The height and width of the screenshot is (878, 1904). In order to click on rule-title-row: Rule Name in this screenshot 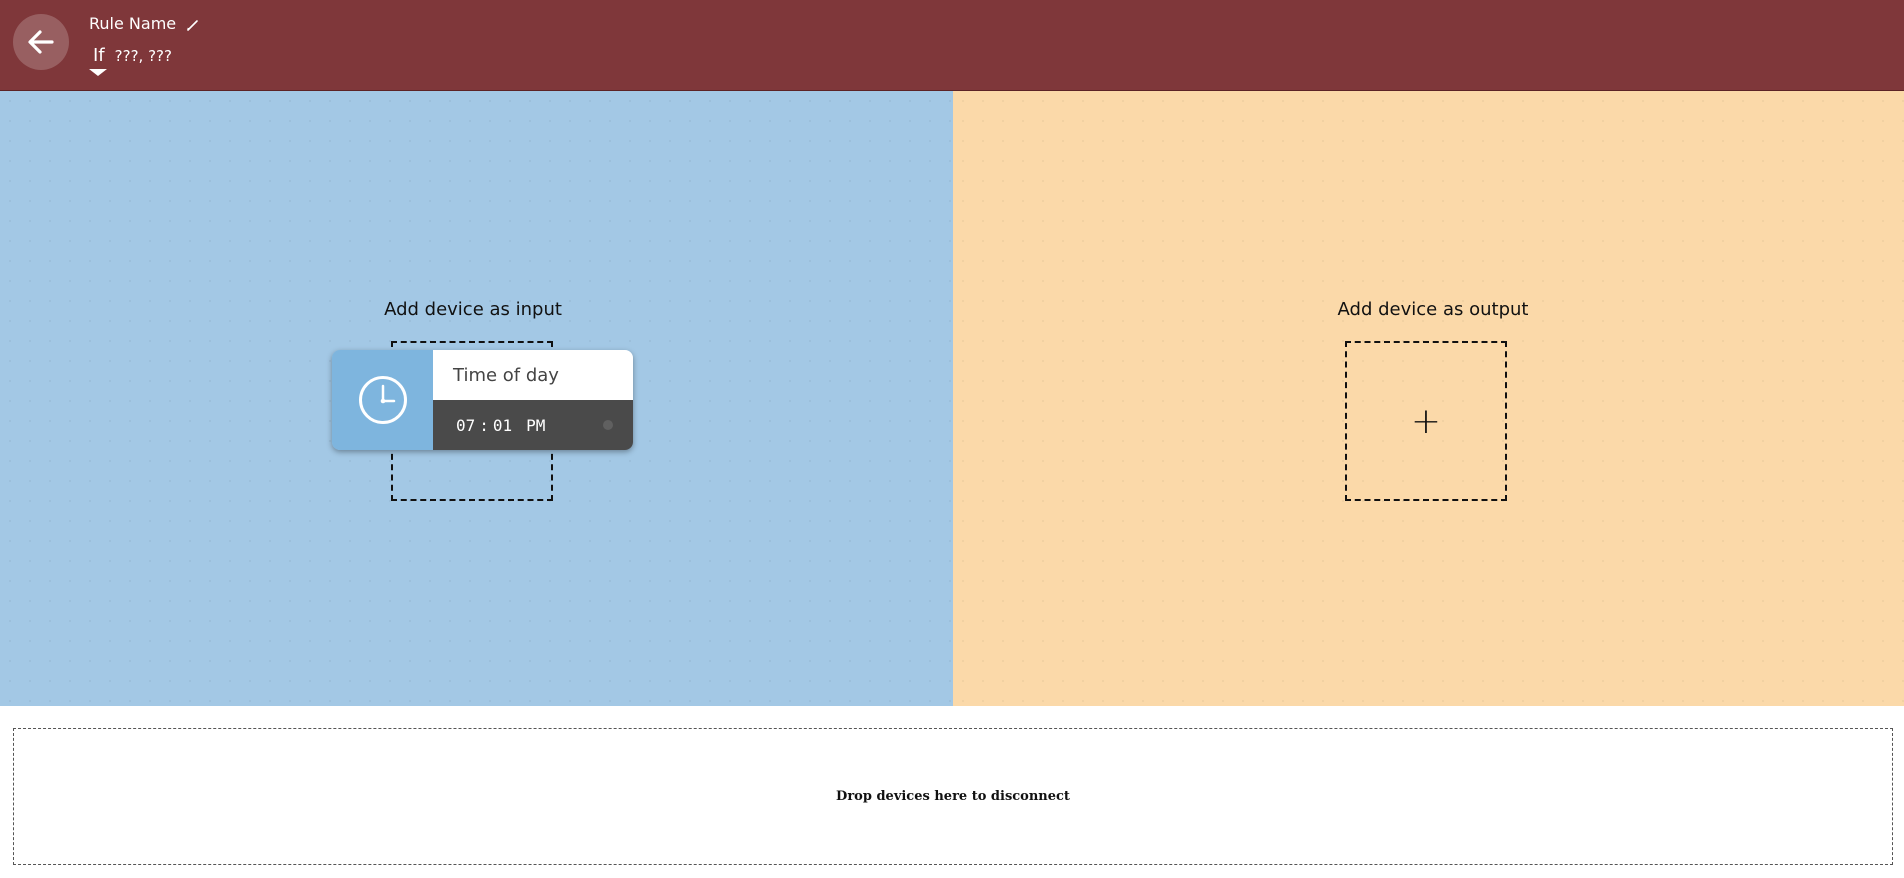, I will do `click(144, 23)`.